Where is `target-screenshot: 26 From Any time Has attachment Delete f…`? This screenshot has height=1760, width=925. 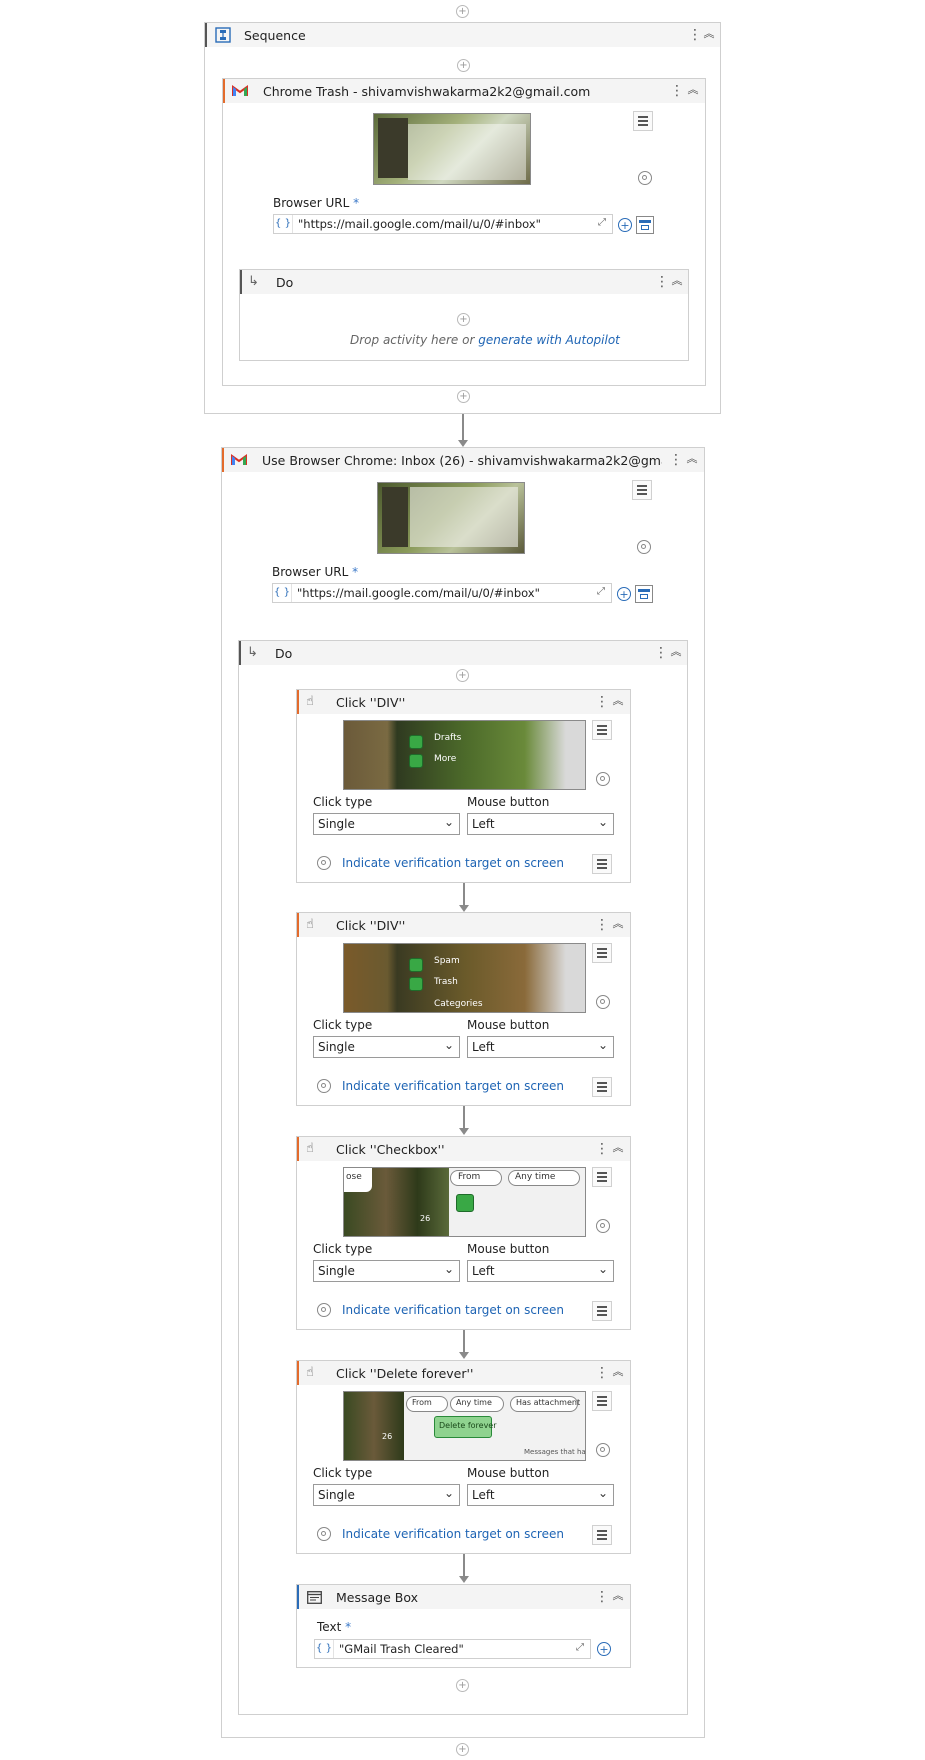 target-screenshot: 26 From Any time Has attachment Delete f… is located at coordinates (464, 1426).